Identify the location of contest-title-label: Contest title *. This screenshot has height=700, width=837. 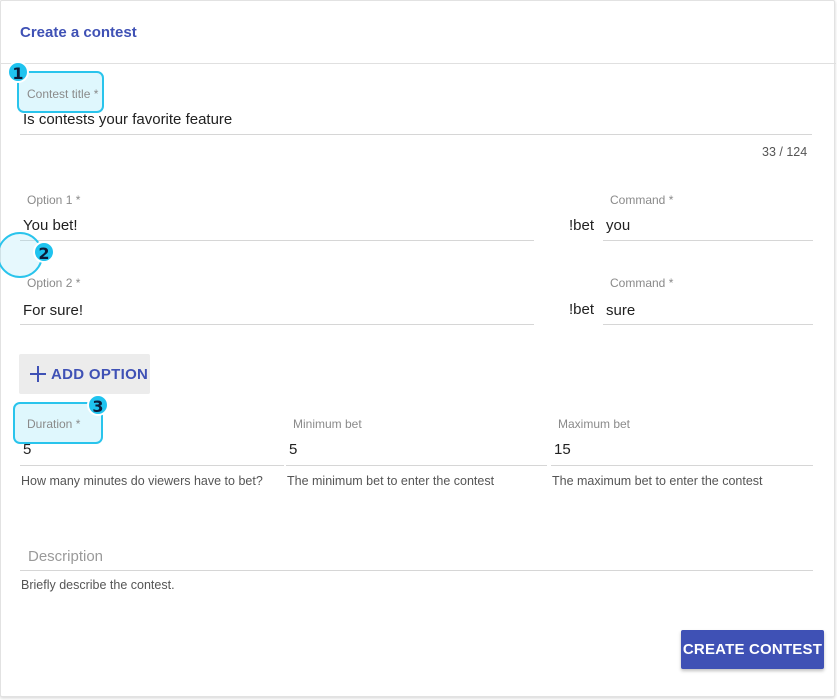
(63, 94).